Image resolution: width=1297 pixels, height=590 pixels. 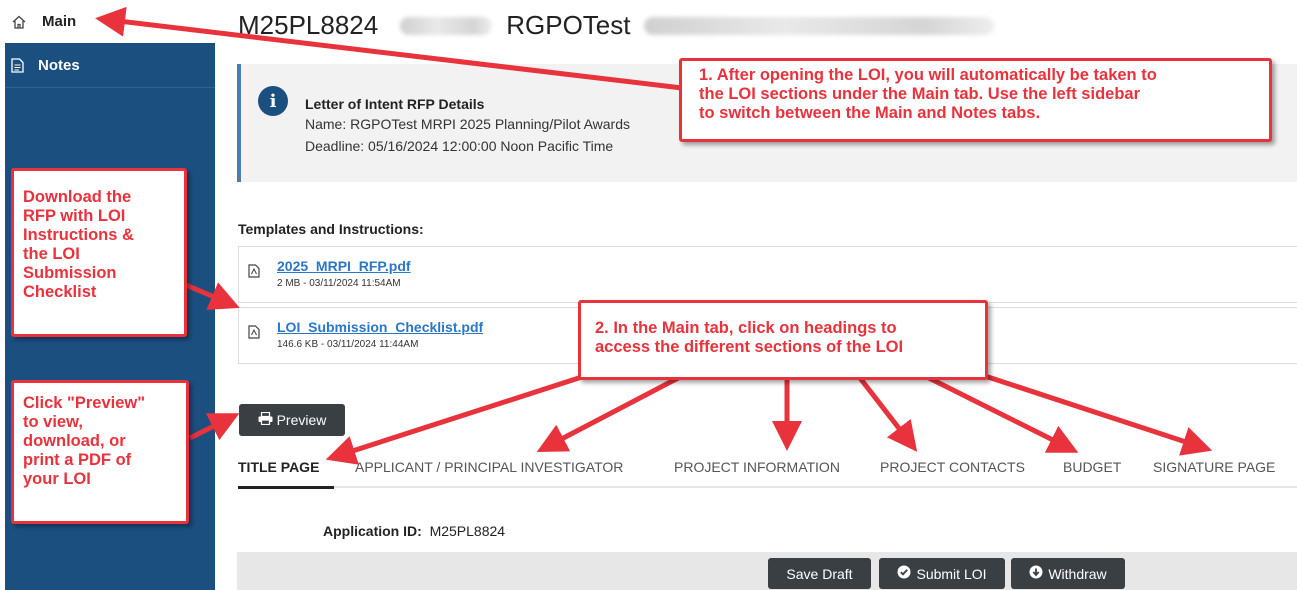 I want to click on document-icon, so click(x=17, y=65).